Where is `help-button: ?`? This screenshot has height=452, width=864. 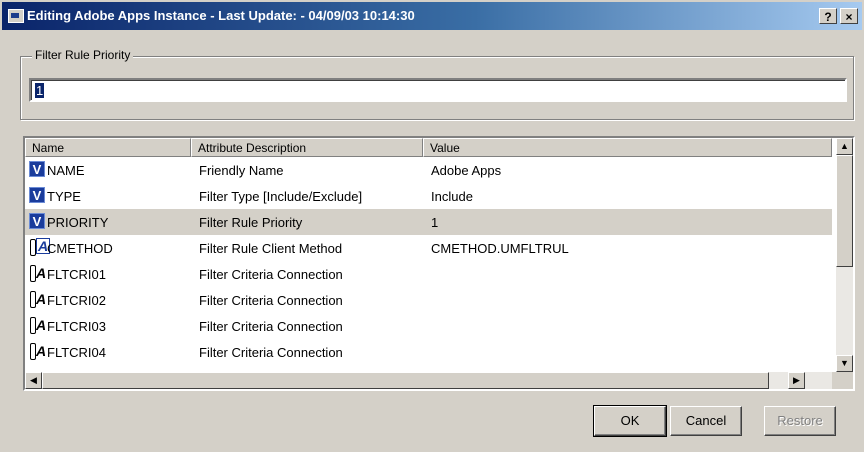
help-button: ? is located at coordinates (828, 16).